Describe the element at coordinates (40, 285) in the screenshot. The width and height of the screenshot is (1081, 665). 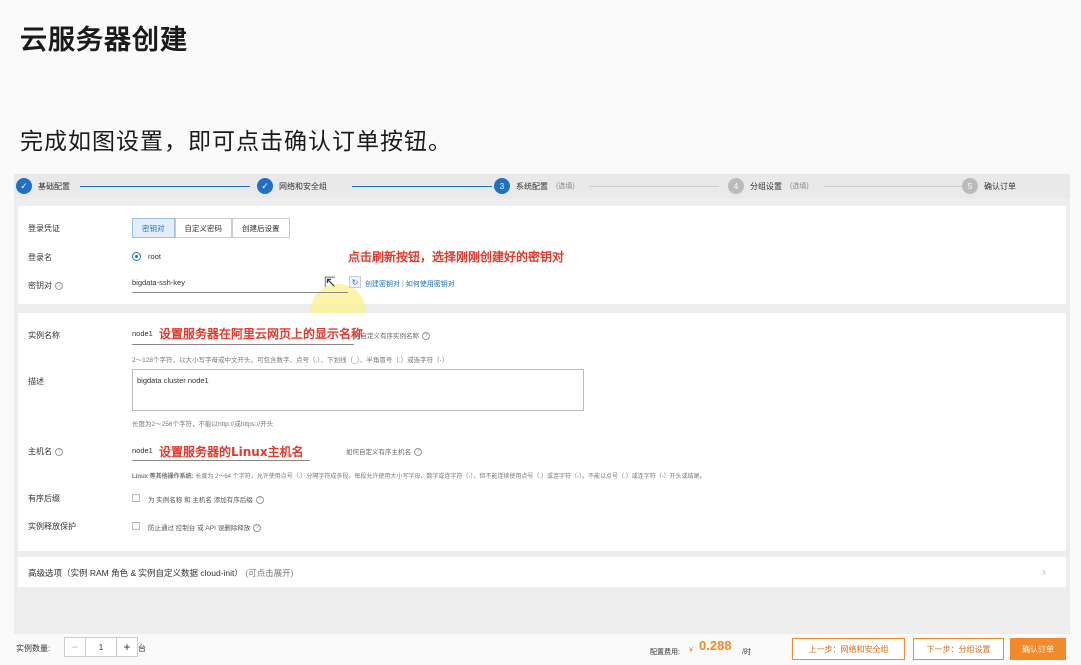
I see `keypair-label-text: 密钥对` at that location.